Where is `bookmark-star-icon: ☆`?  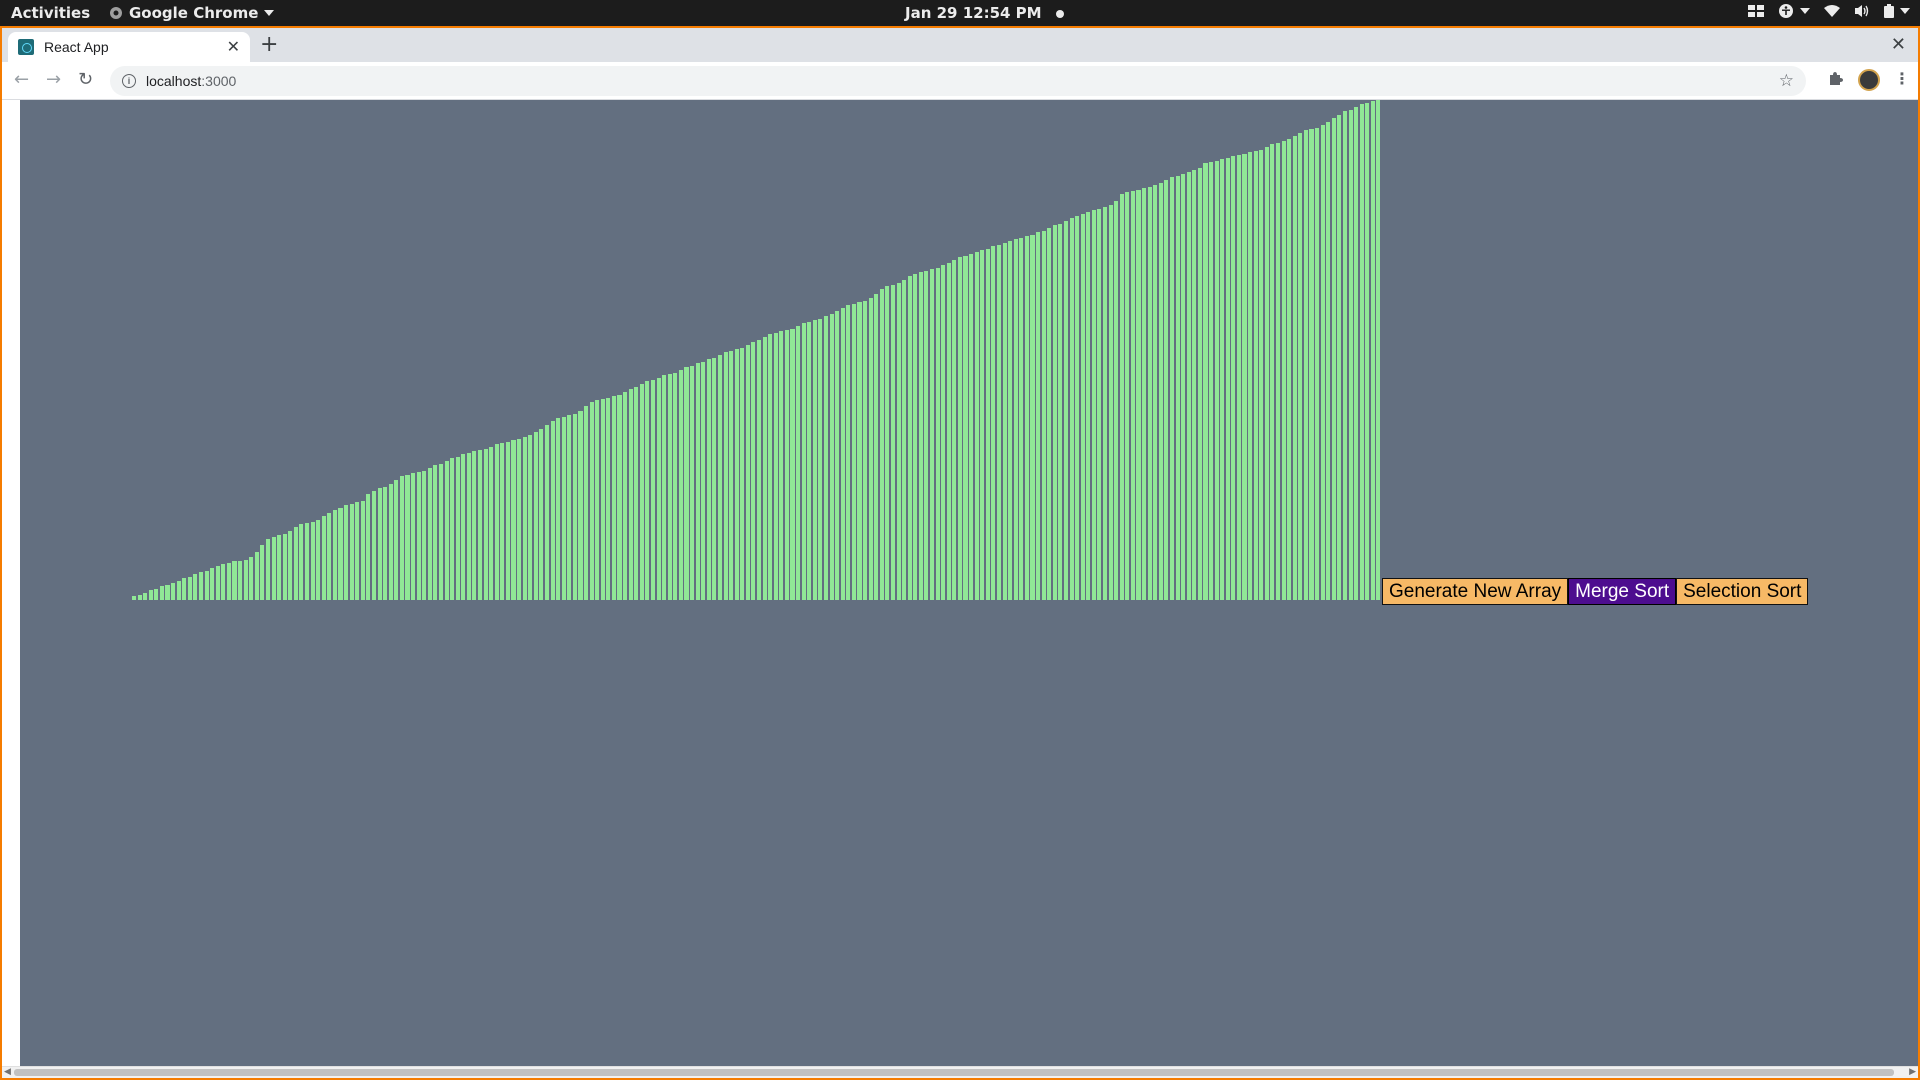 bookmark-star-icon: ☆ is located at coordinates (1786, 81).